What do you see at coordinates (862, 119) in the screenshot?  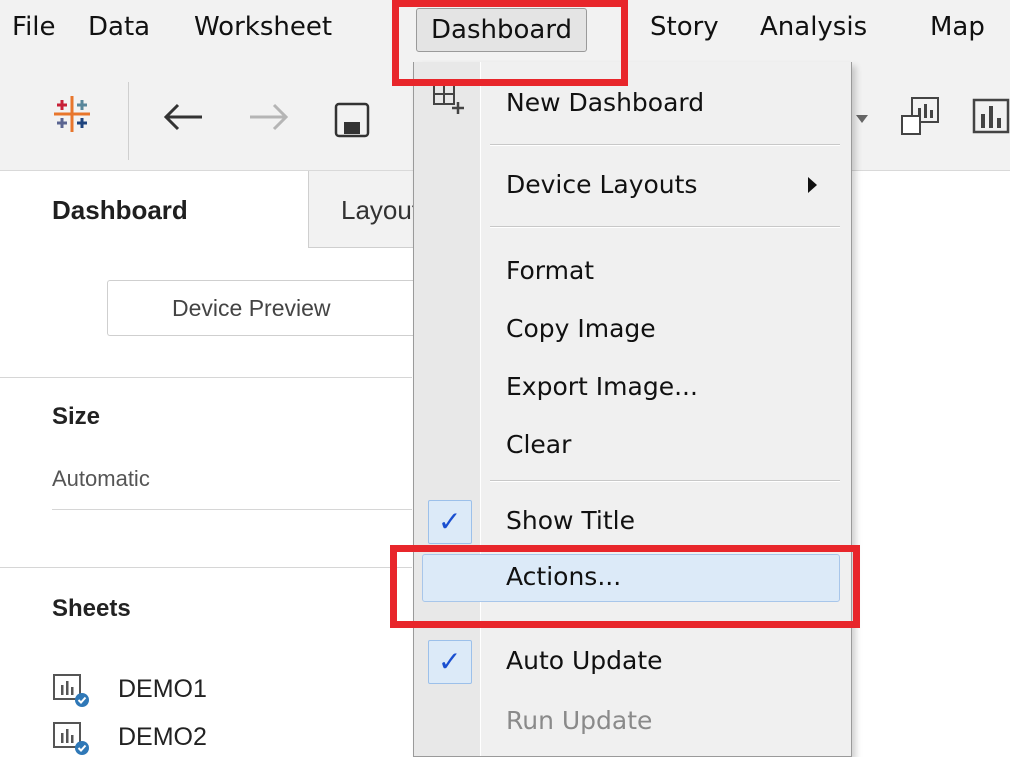 I see `dropdown-caret-icon` at bounding box center [862, 119].